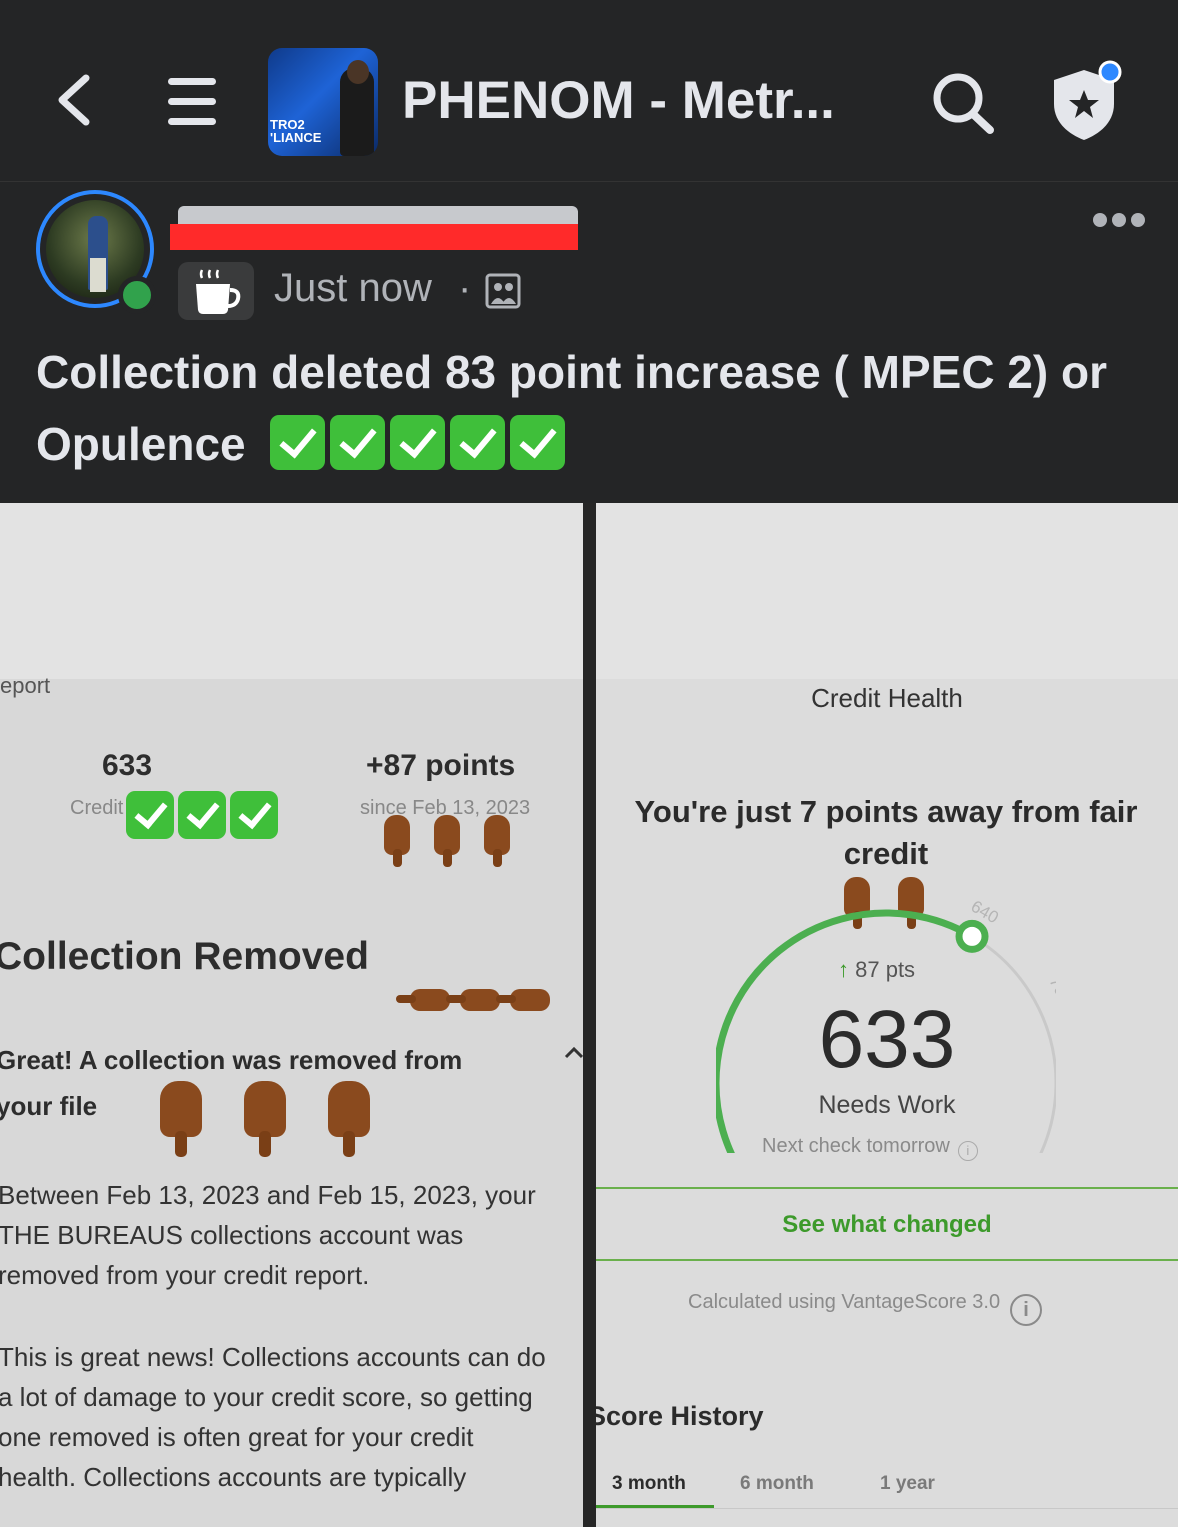  What do you see at coordinates (843, 969) in the screenshot?
I see `up-arrow-icon: ↑` at bounding box center [843, 969].